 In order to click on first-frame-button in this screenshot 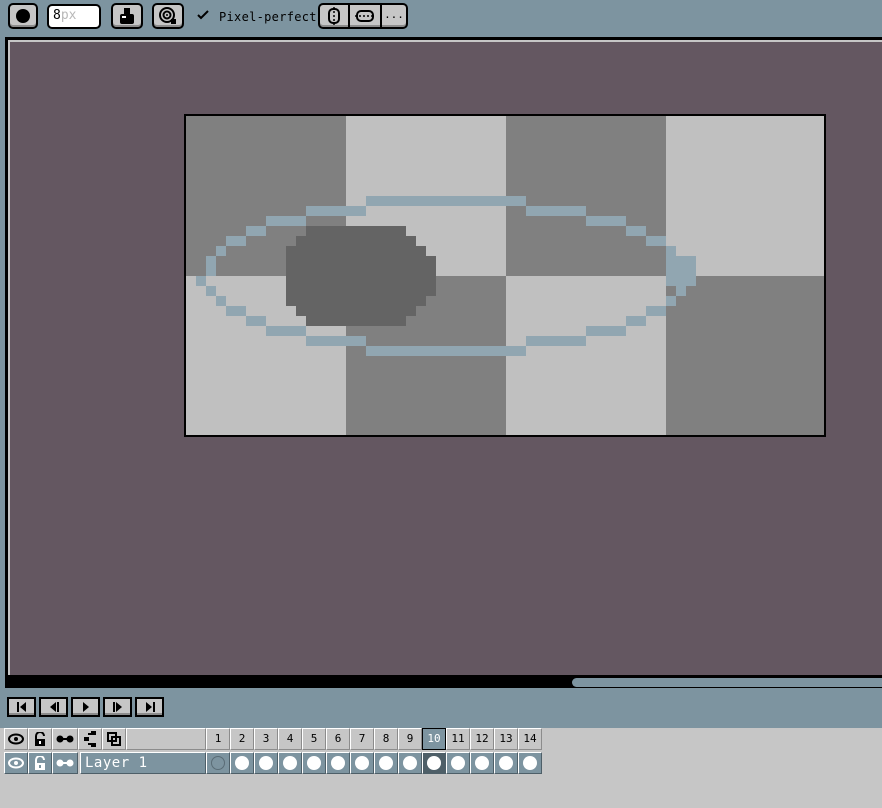, I will do `click(21, 707)`.